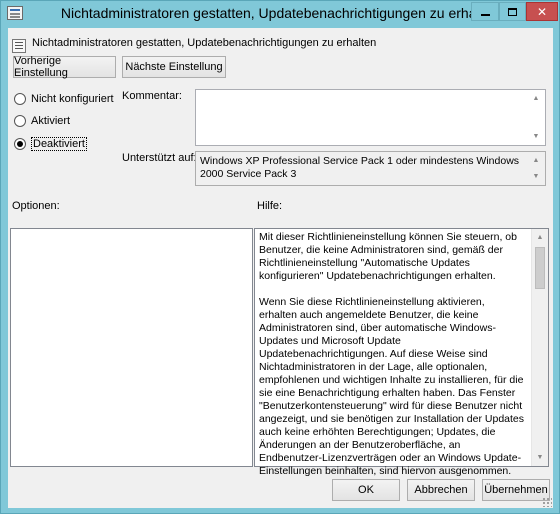  I want to click on minimize-icon, so click(485, 14).